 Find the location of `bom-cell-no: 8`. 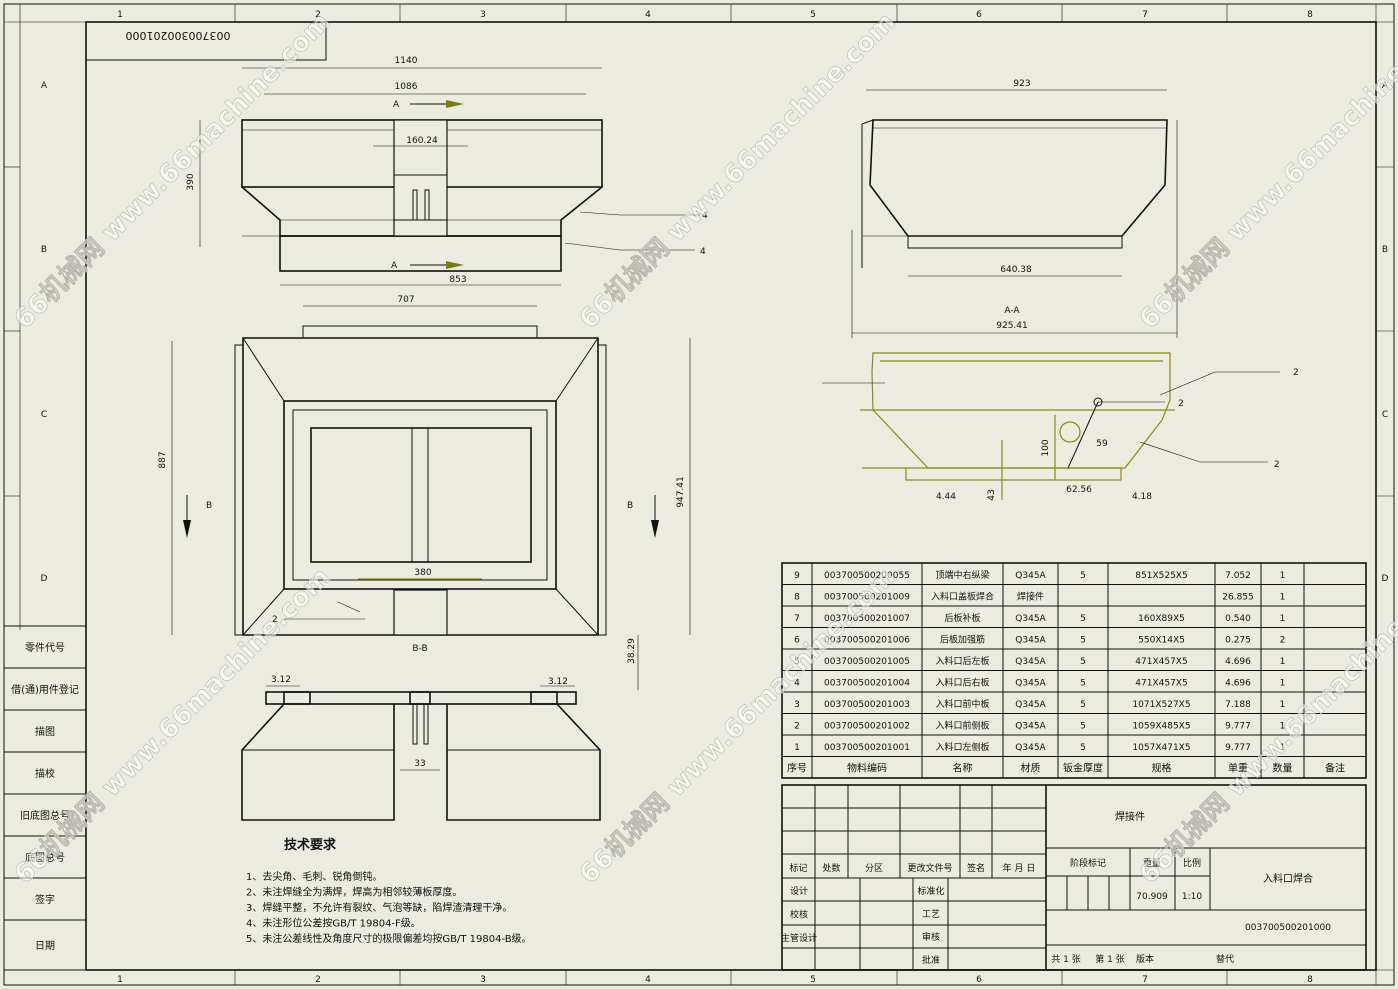

bom-cell-no: 8 is located at coordinates (797, 598).